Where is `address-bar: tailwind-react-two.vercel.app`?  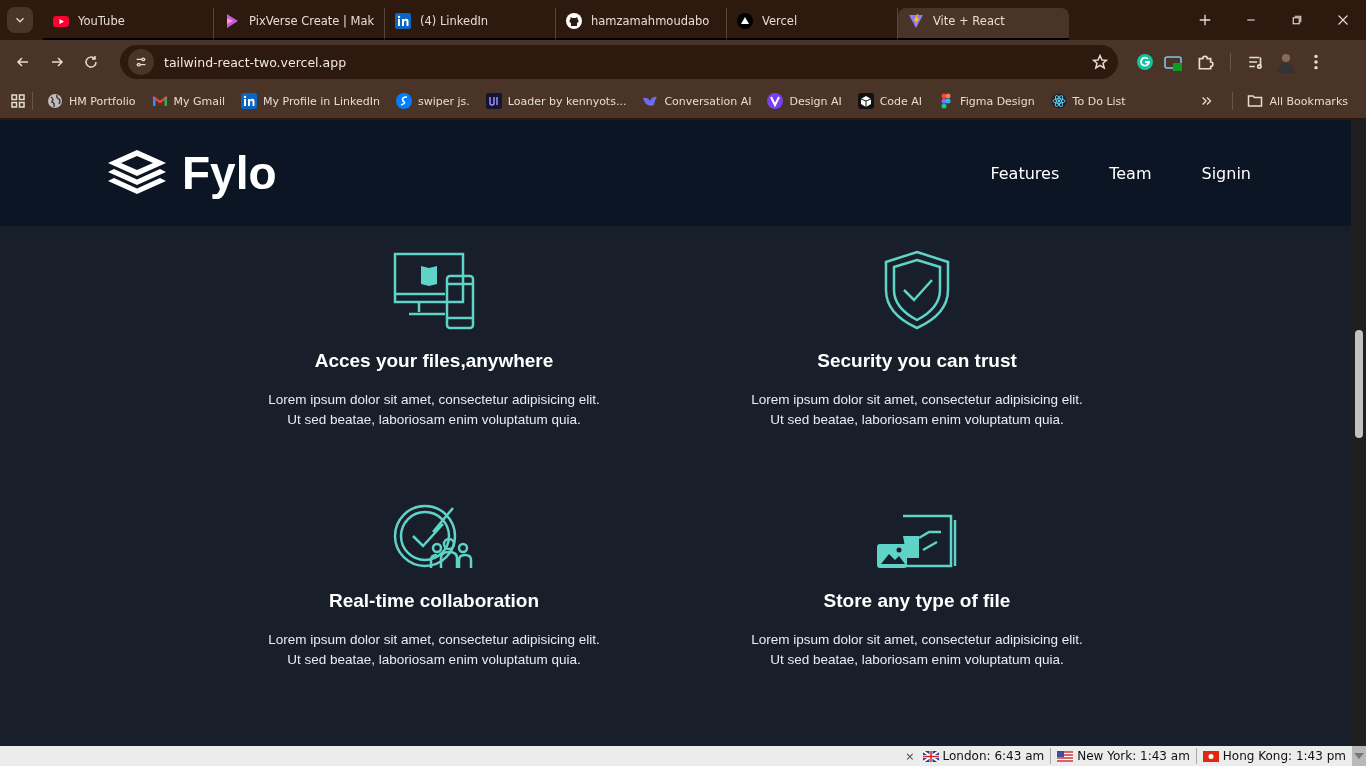 address-bar: tailwind-react-two.vercel.app is located at coordinates (619, 62).